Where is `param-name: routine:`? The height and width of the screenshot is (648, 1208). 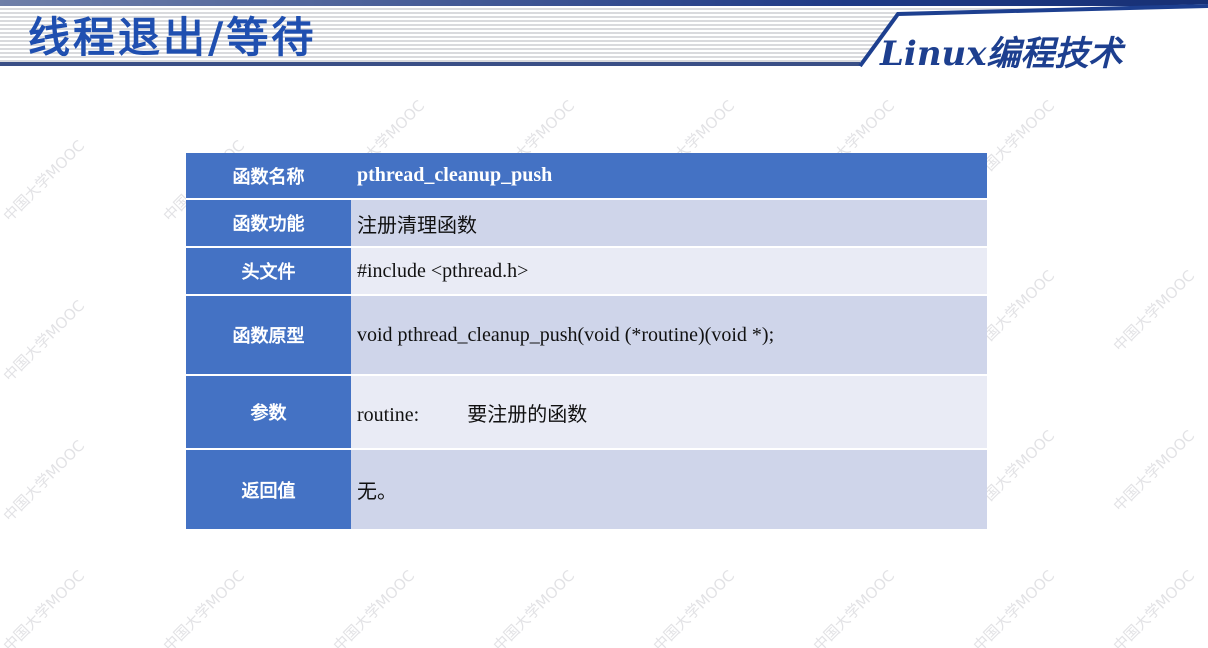 param-name: routine: is located at coordinates (388, 414).